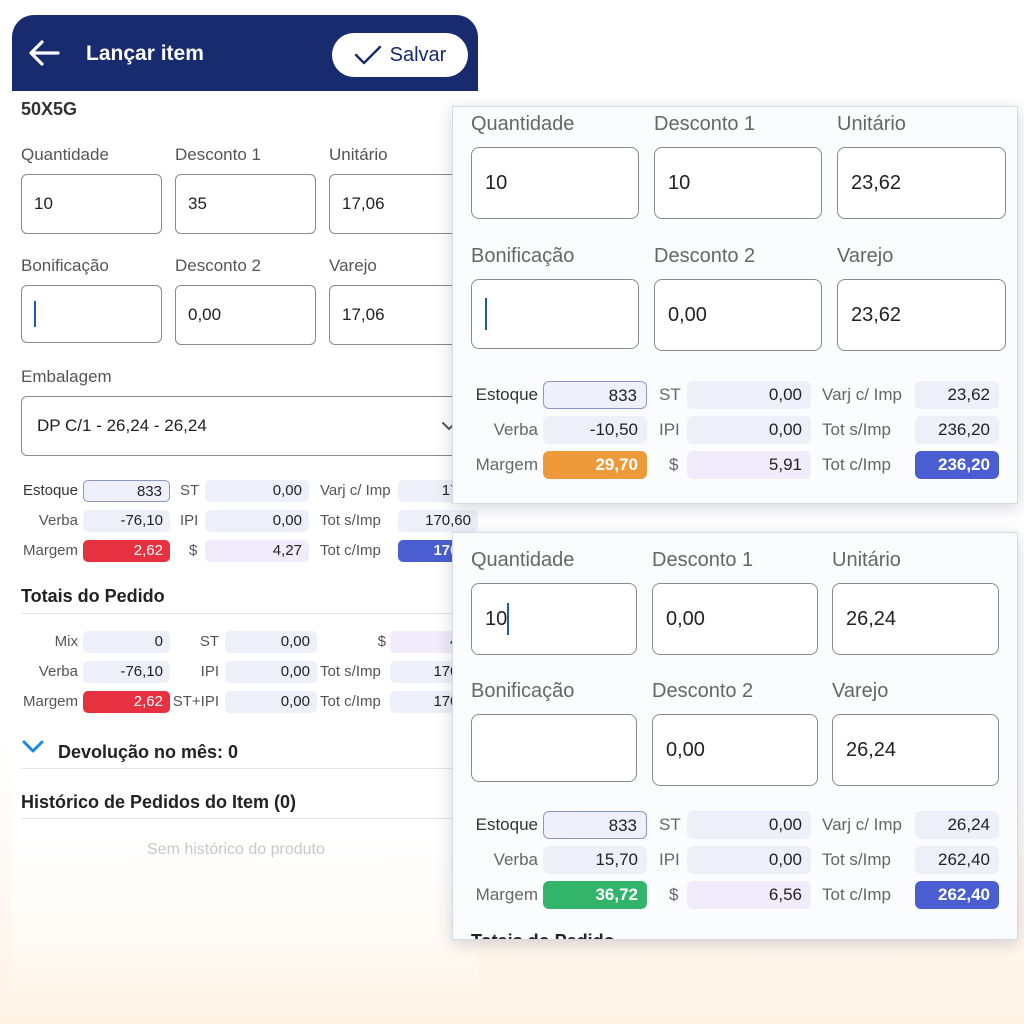  I want to click on tot-cimp-value: 262,40, so click(957, 895).